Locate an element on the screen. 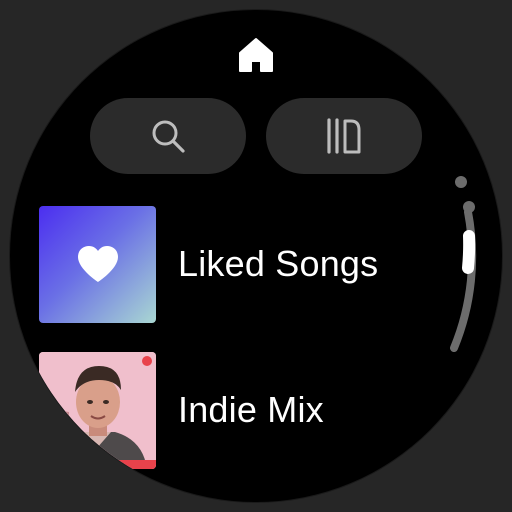 The image size is (512, 512). home-icon is located at coordinates (256, 55).